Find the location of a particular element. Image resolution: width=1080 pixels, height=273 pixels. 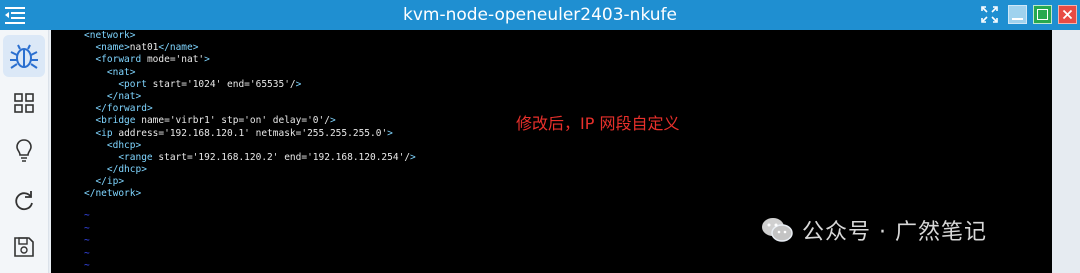

sidebar is located at coordinates (24, 151).